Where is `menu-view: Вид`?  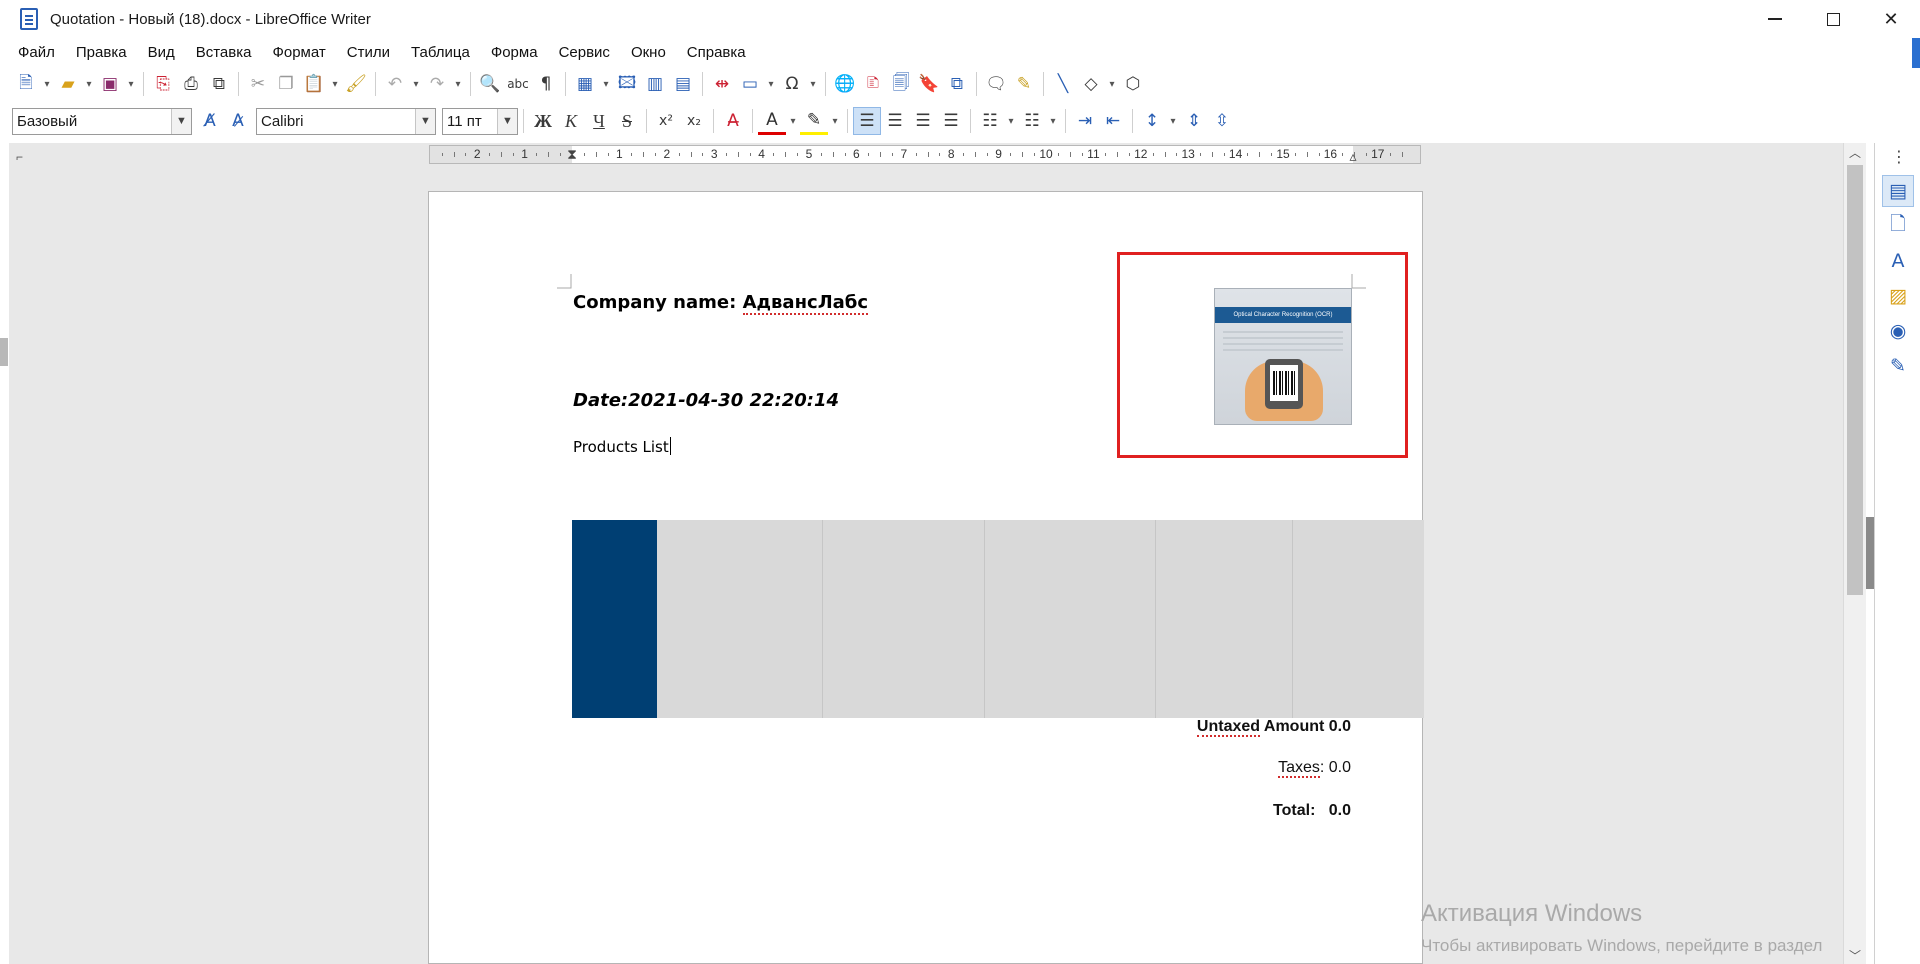 menu-view: Вид is located at coordinates (161, 52).